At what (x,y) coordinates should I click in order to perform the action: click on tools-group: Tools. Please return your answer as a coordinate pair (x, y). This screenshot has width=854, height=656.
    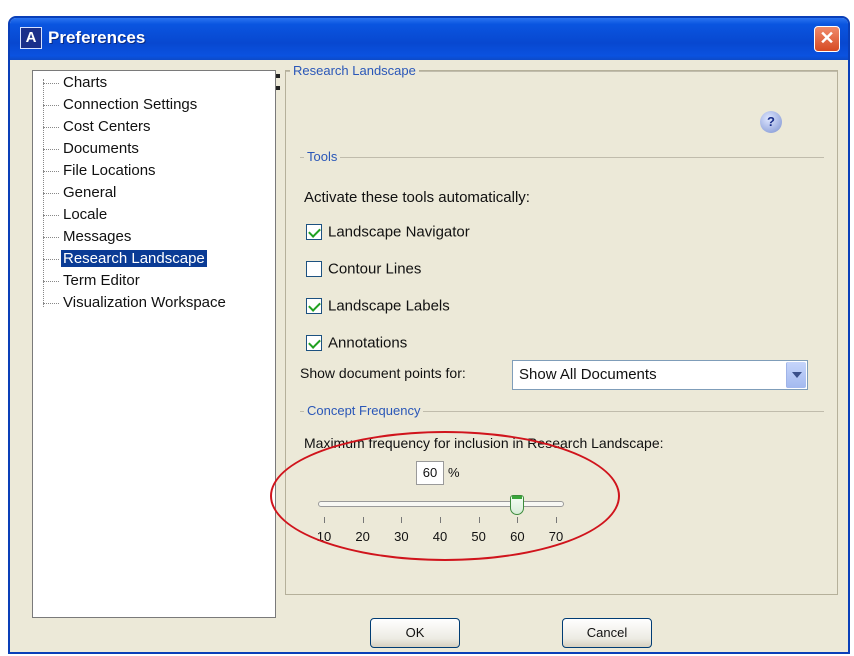
    Looking at the image, I should click on (562, 157).